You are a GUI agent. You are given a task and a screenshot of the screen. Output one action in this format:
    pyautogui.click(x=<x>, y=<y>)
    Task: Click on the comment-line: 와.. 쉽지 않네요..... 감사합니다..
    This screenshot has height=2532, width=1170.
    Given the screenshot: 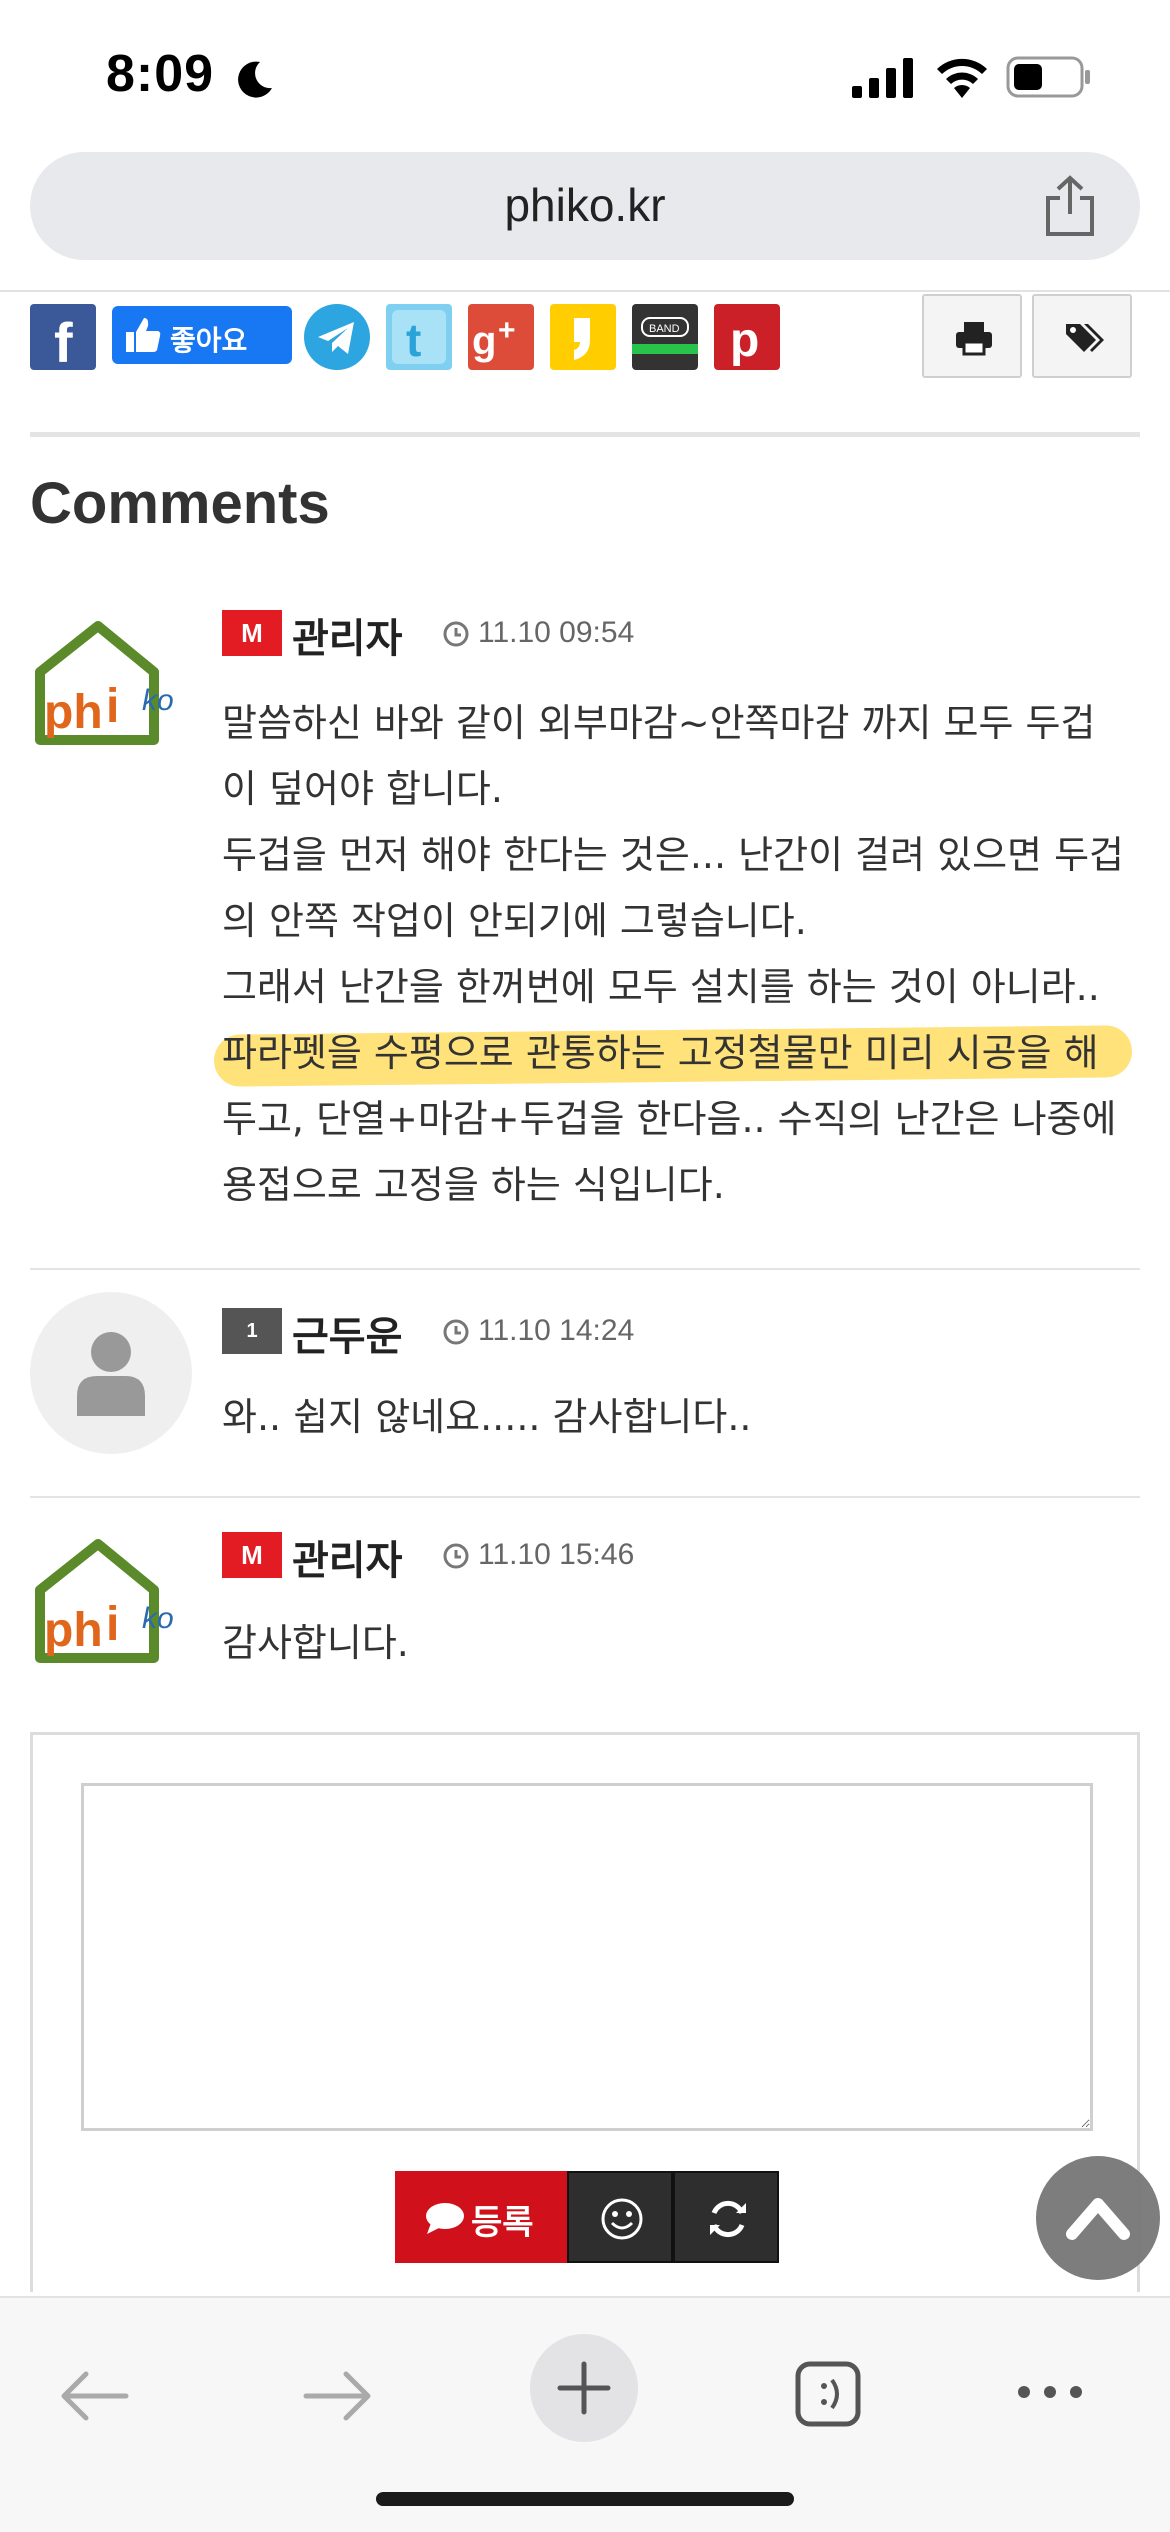 What is the action you would take?
    pyautogui.click(x=487, y=1417)
    